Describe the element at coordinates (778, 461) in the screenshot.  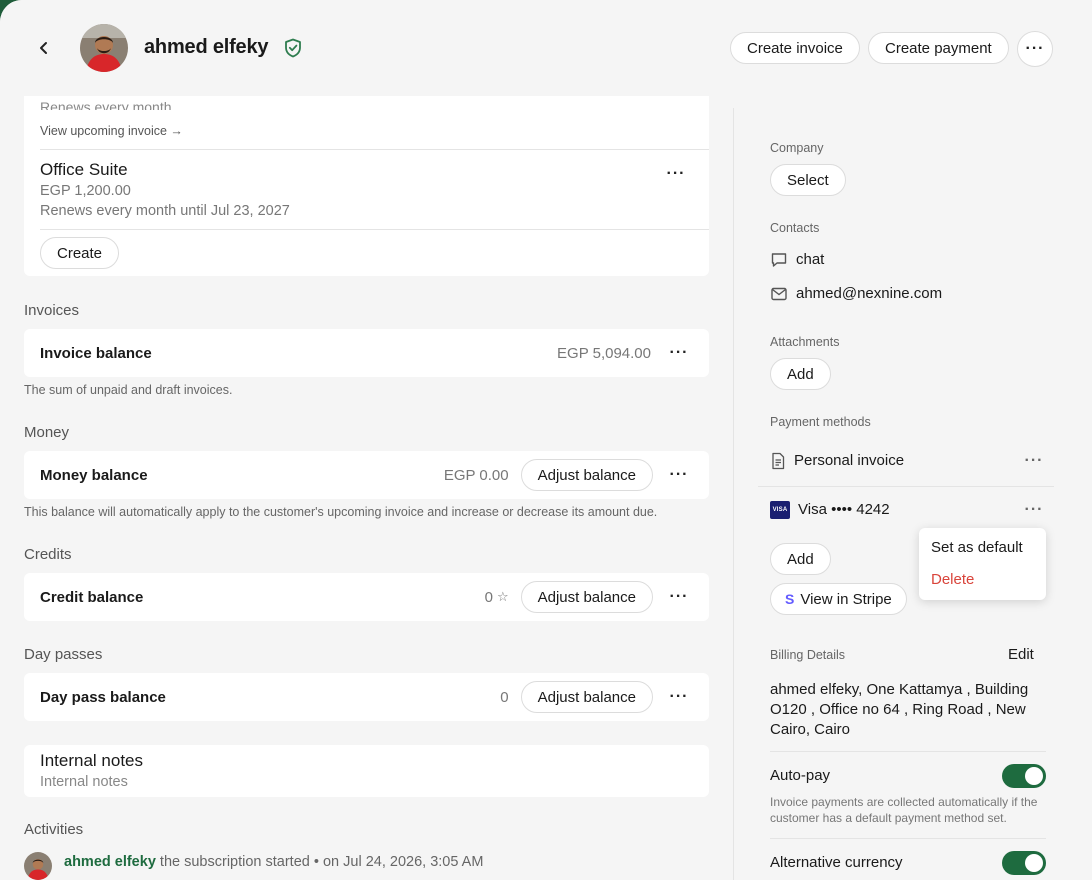
I see `document-icon` at that location.